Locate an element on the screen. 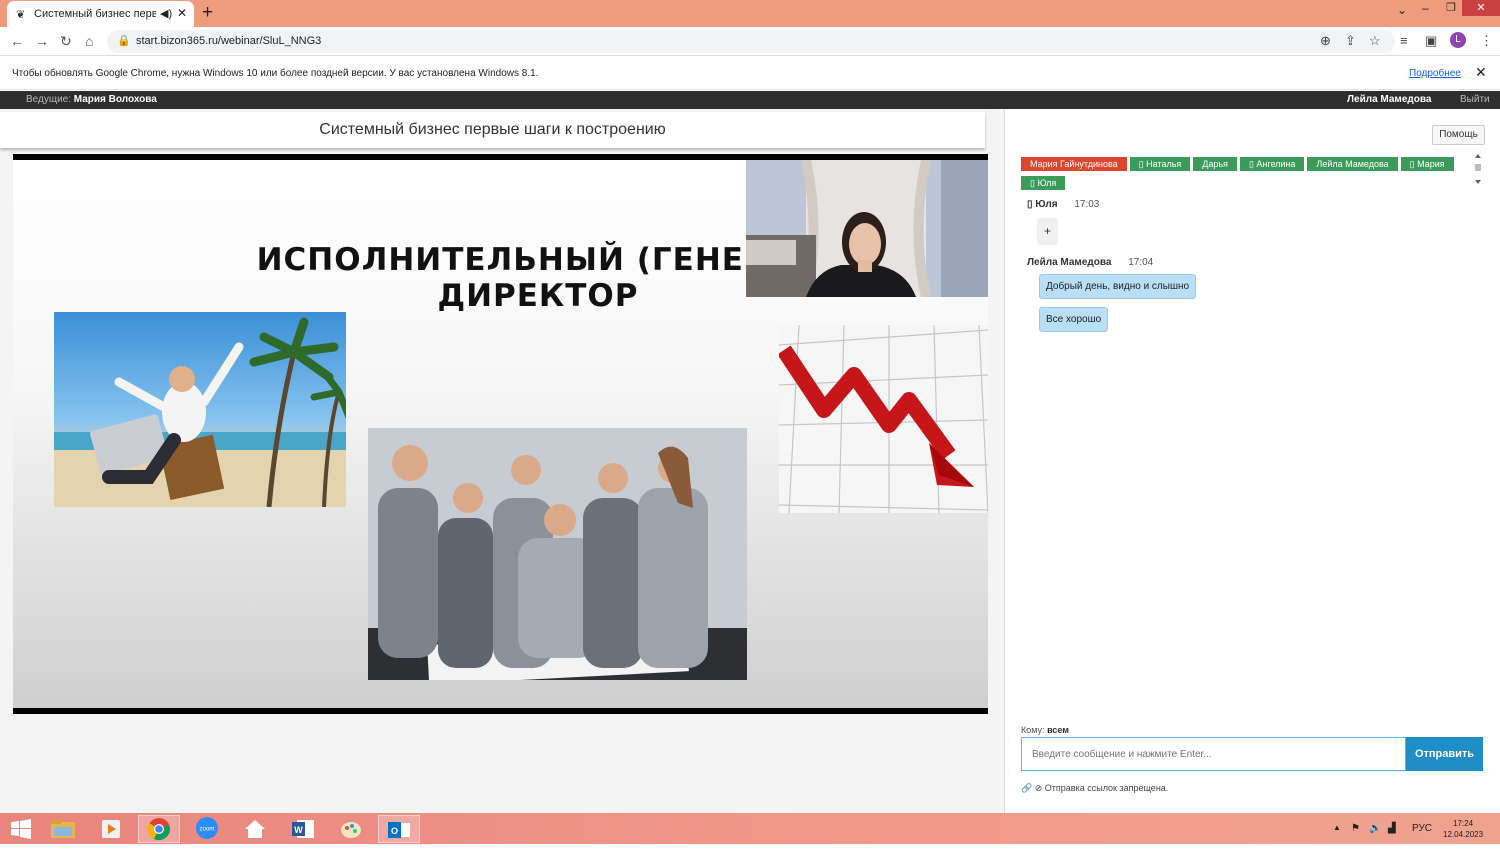 The height and width of the screenshot is (851, 1500). zoom-app-icon: zoom is located at coordinates (207, 829).